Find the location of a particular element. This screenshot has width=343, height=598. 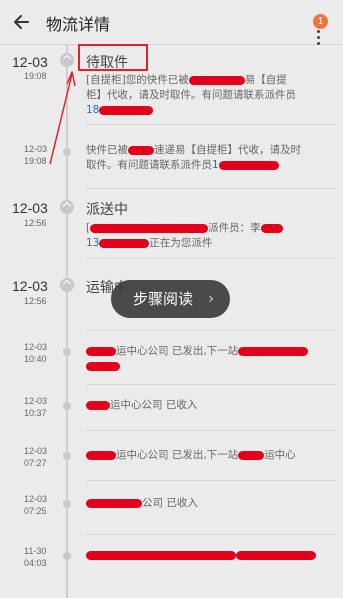

timeline-line is located at coordinates (67, 321).